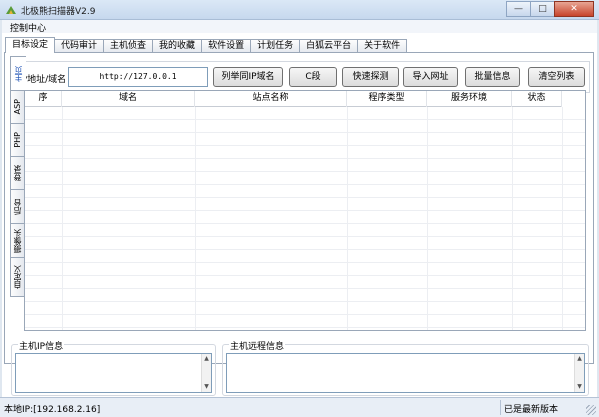 The height and width of the screenshot is (417, 599). What do you see at coordinates (177, 46) in the screenshot?
I see `tab-favorites: 我的收藏` at bounding box center [177, 46].